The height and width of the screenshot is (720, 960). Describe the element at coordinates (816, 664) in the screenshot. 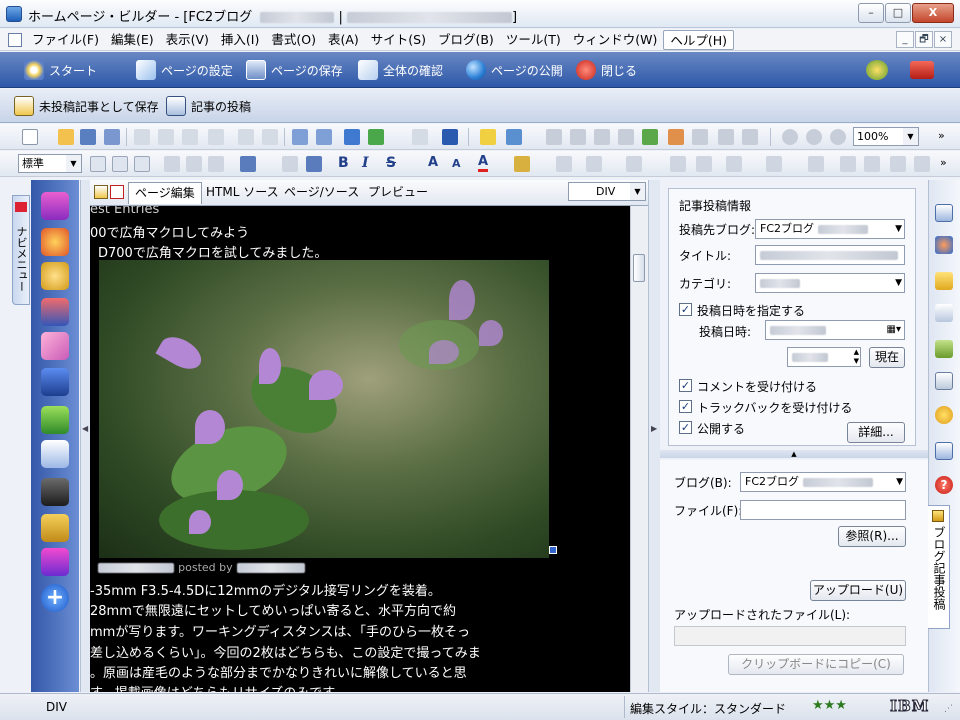

I see `copy-clipboard-button: クリップボードにコピー(C)` at that location.